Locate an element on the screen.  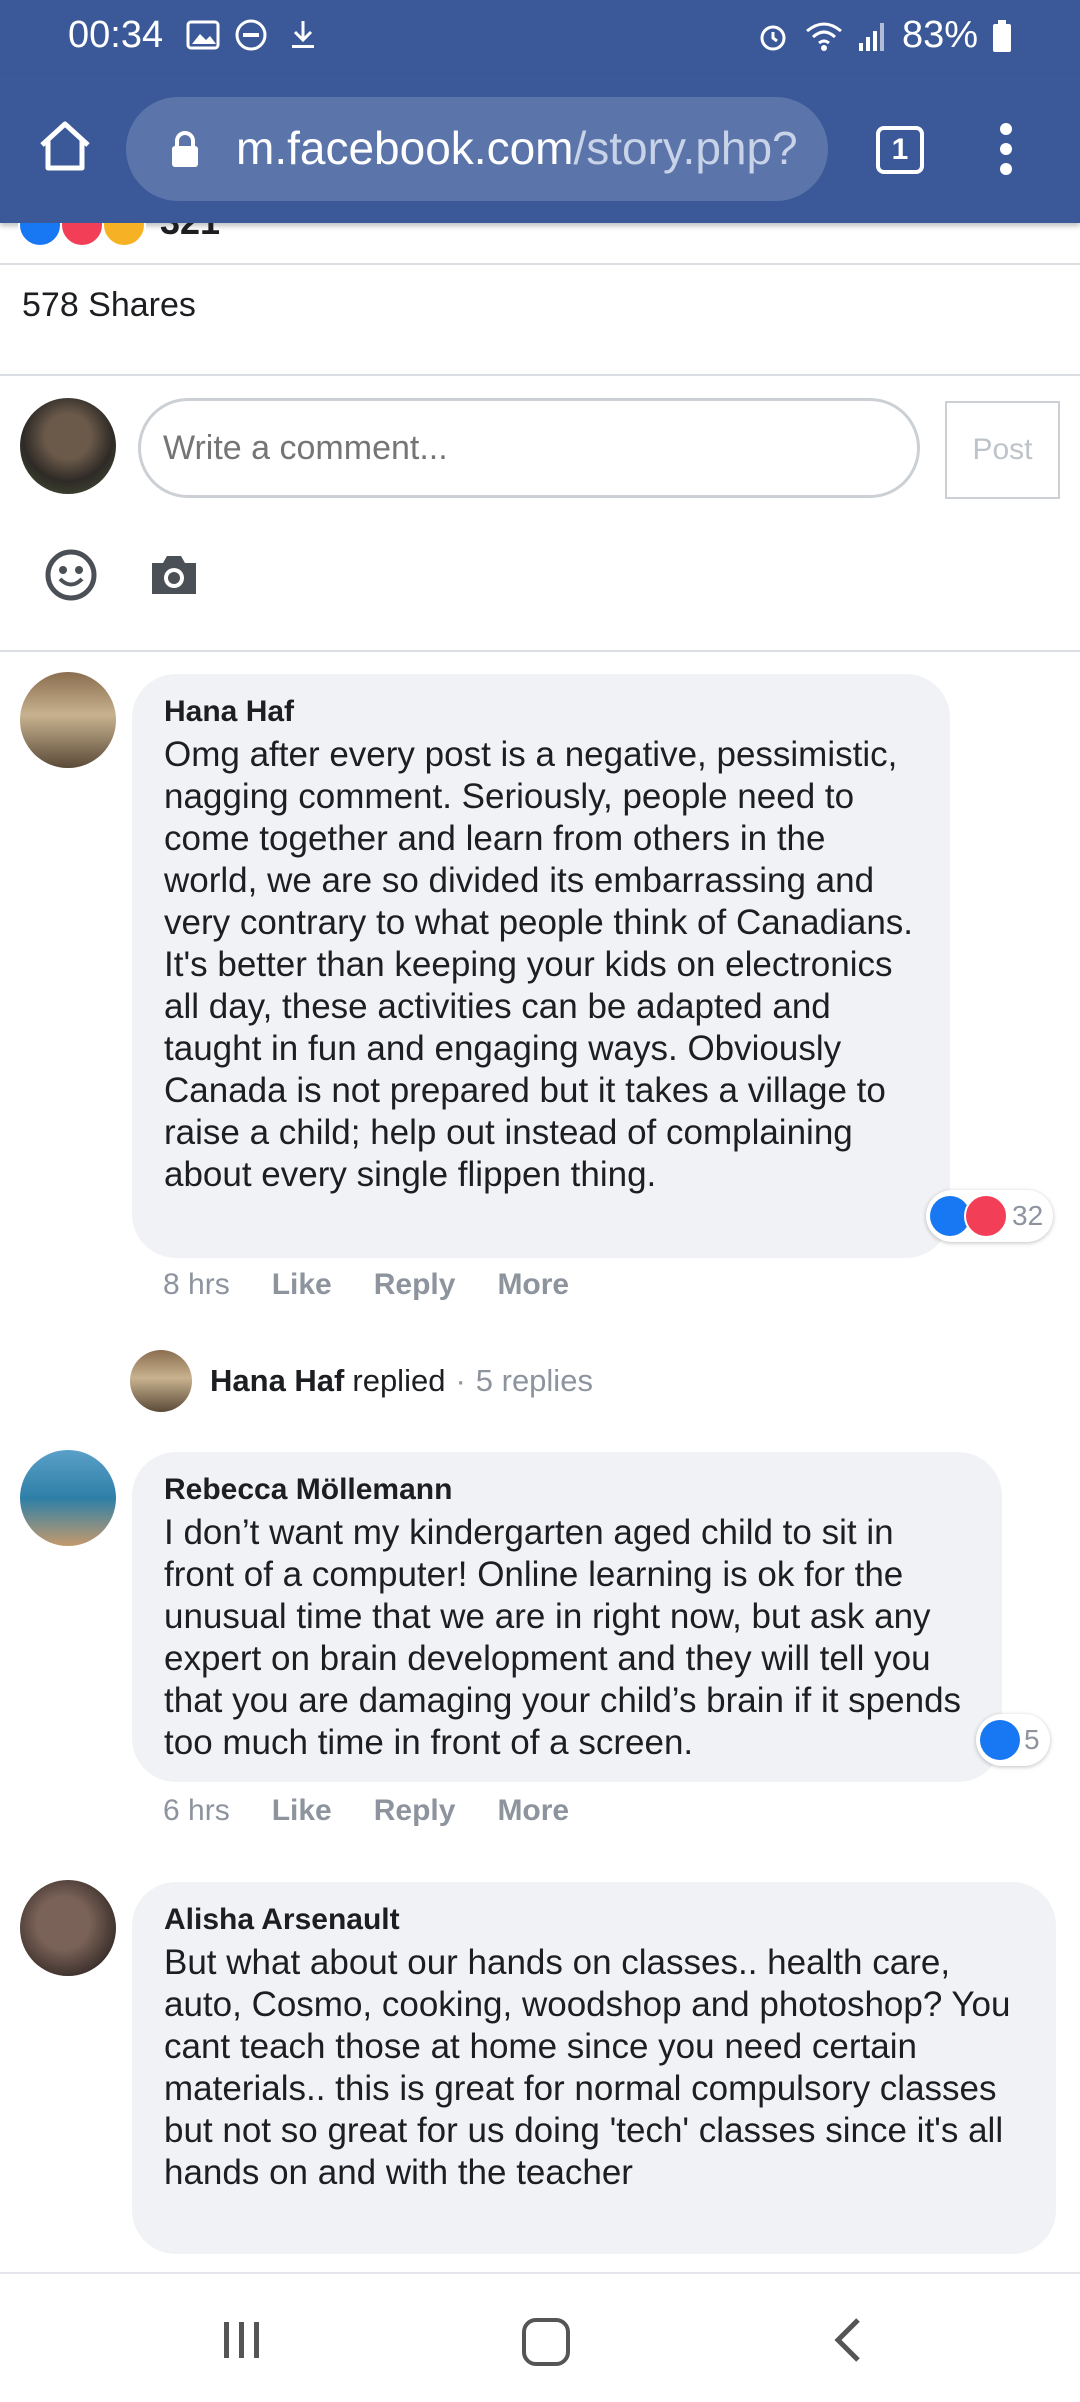
battery-icon is located at coordinates (1002, 35).